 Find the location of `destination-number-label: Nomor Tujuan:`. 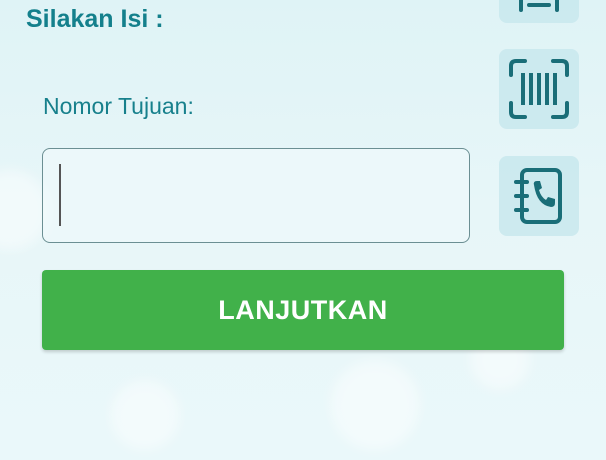

destination-number-label: Nomor Tujuan: is located at coordinates (118, 106).